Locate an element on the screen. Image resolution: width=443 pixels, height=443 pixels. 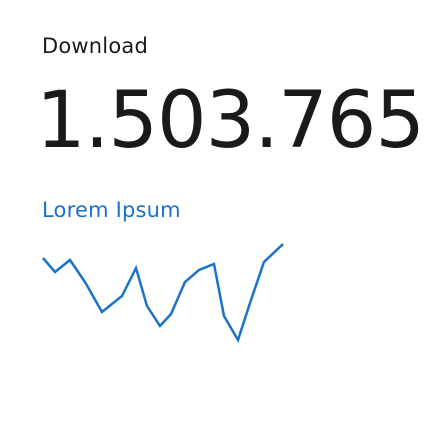
card-subtitle: Lorem Ipsum is located at coordinates (111, 210).